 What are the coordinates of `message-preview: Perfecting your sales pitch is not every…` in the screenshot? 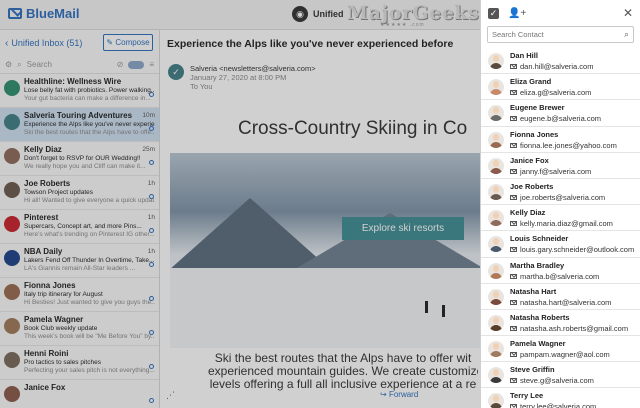 It's located at (89, 370).